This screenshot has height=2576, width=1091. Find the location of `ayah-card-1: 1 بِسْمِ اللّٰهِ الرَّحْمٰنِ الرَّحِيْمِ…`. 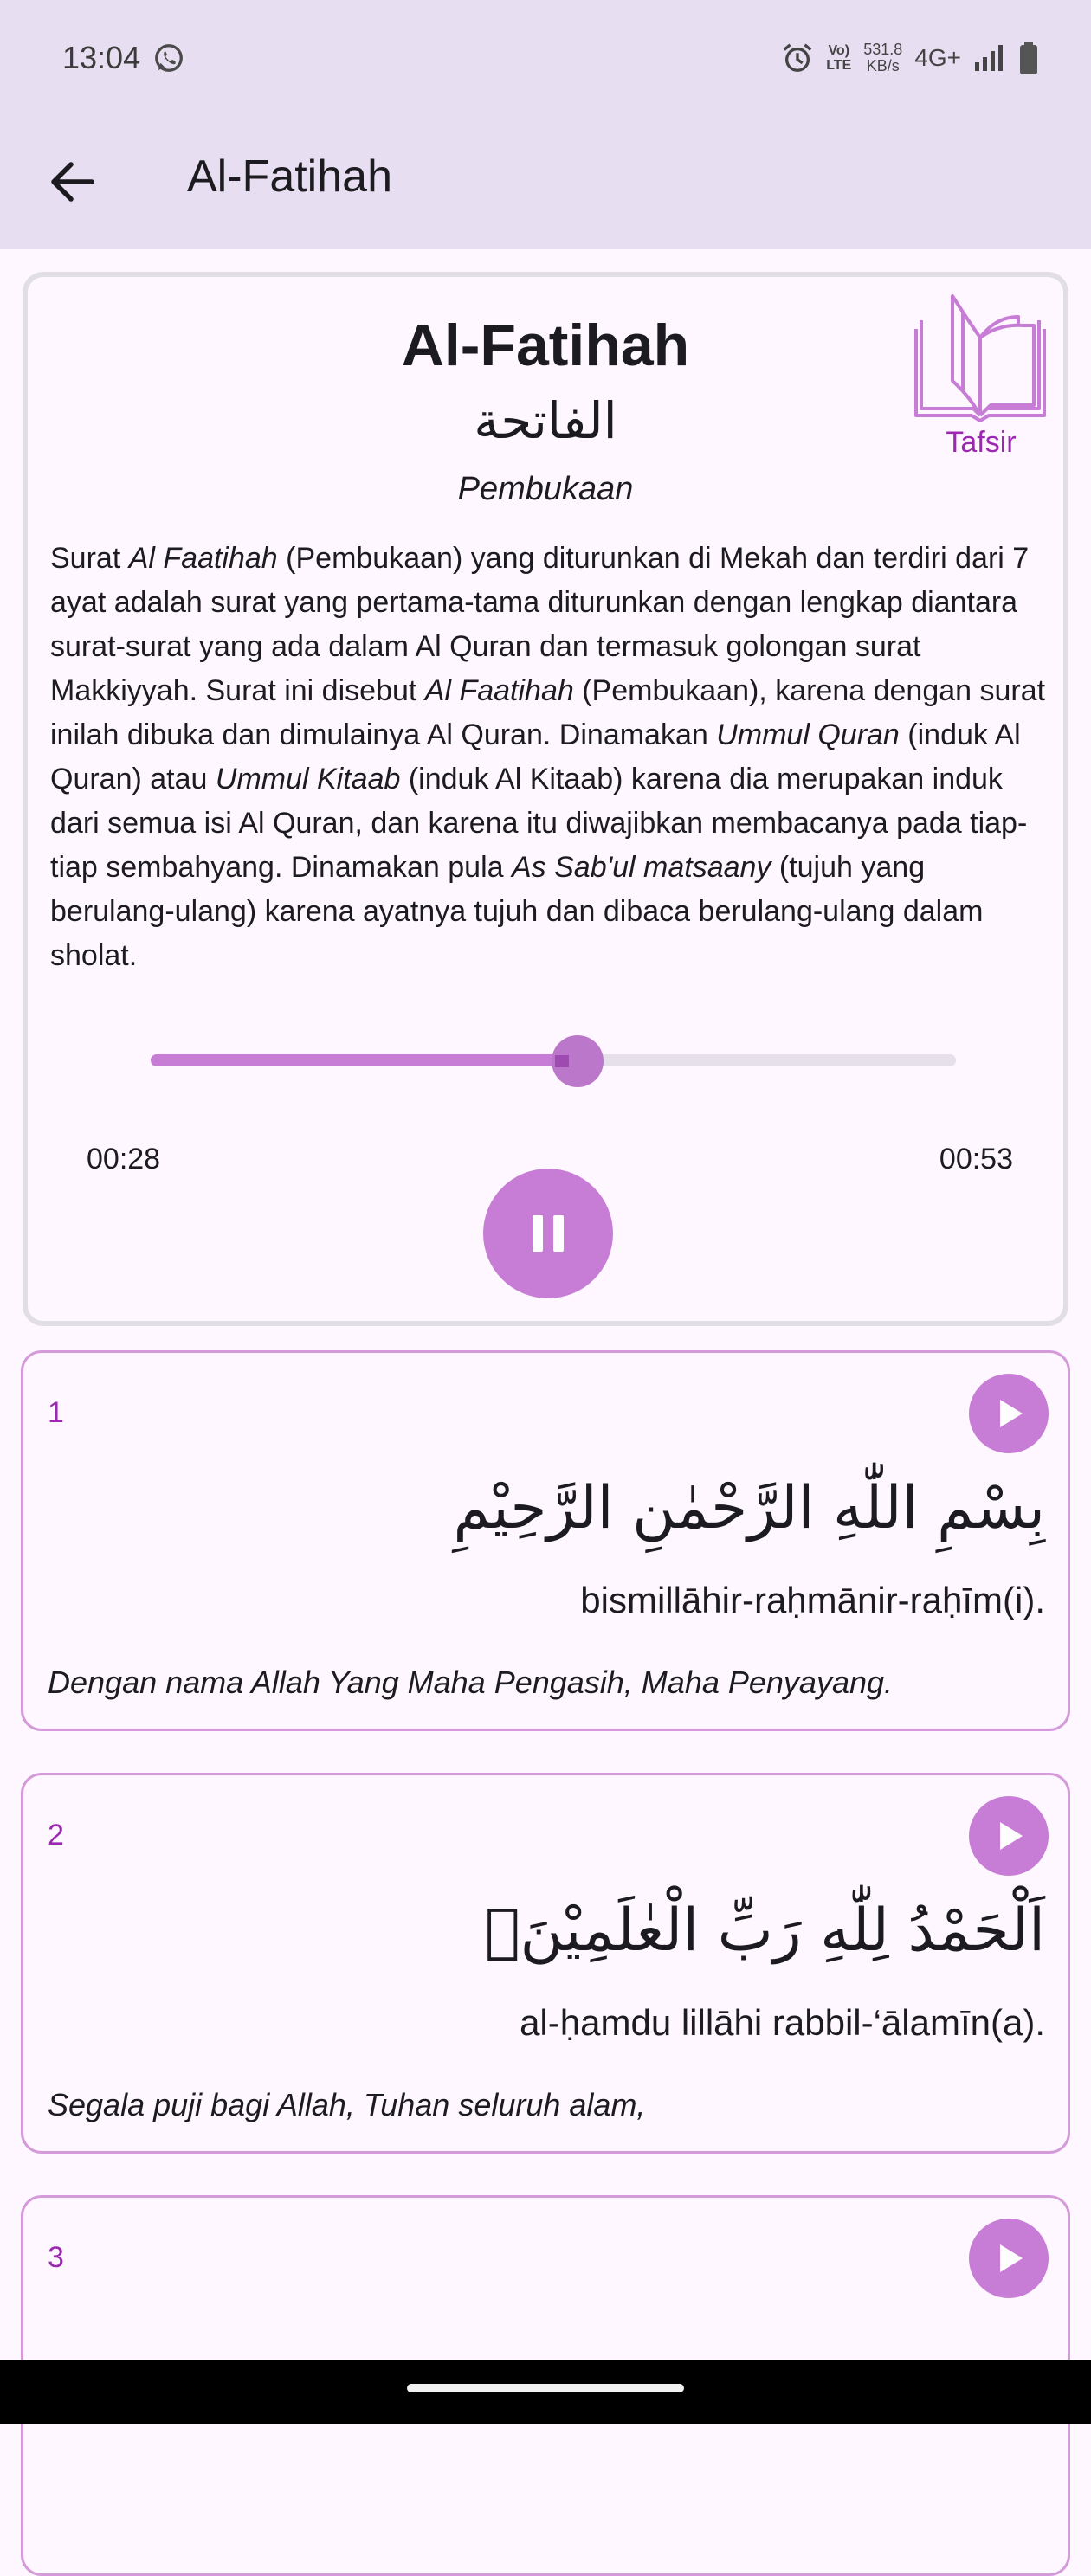

ayah-card-1: 1 بِسْمِ اللّٰهِ الرَّحْمٰنِ الرَّحِيْمِ… is located at coordinates (546, 1540).